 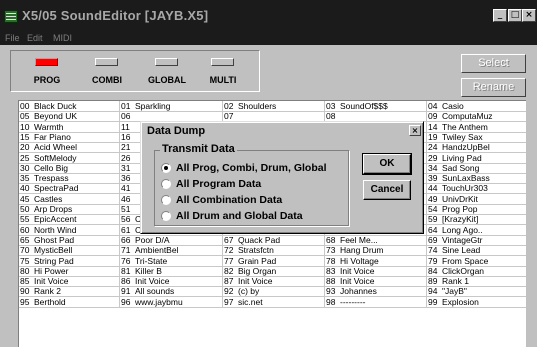 I want to click on program-cell: 07, so click(x=274, y=116).